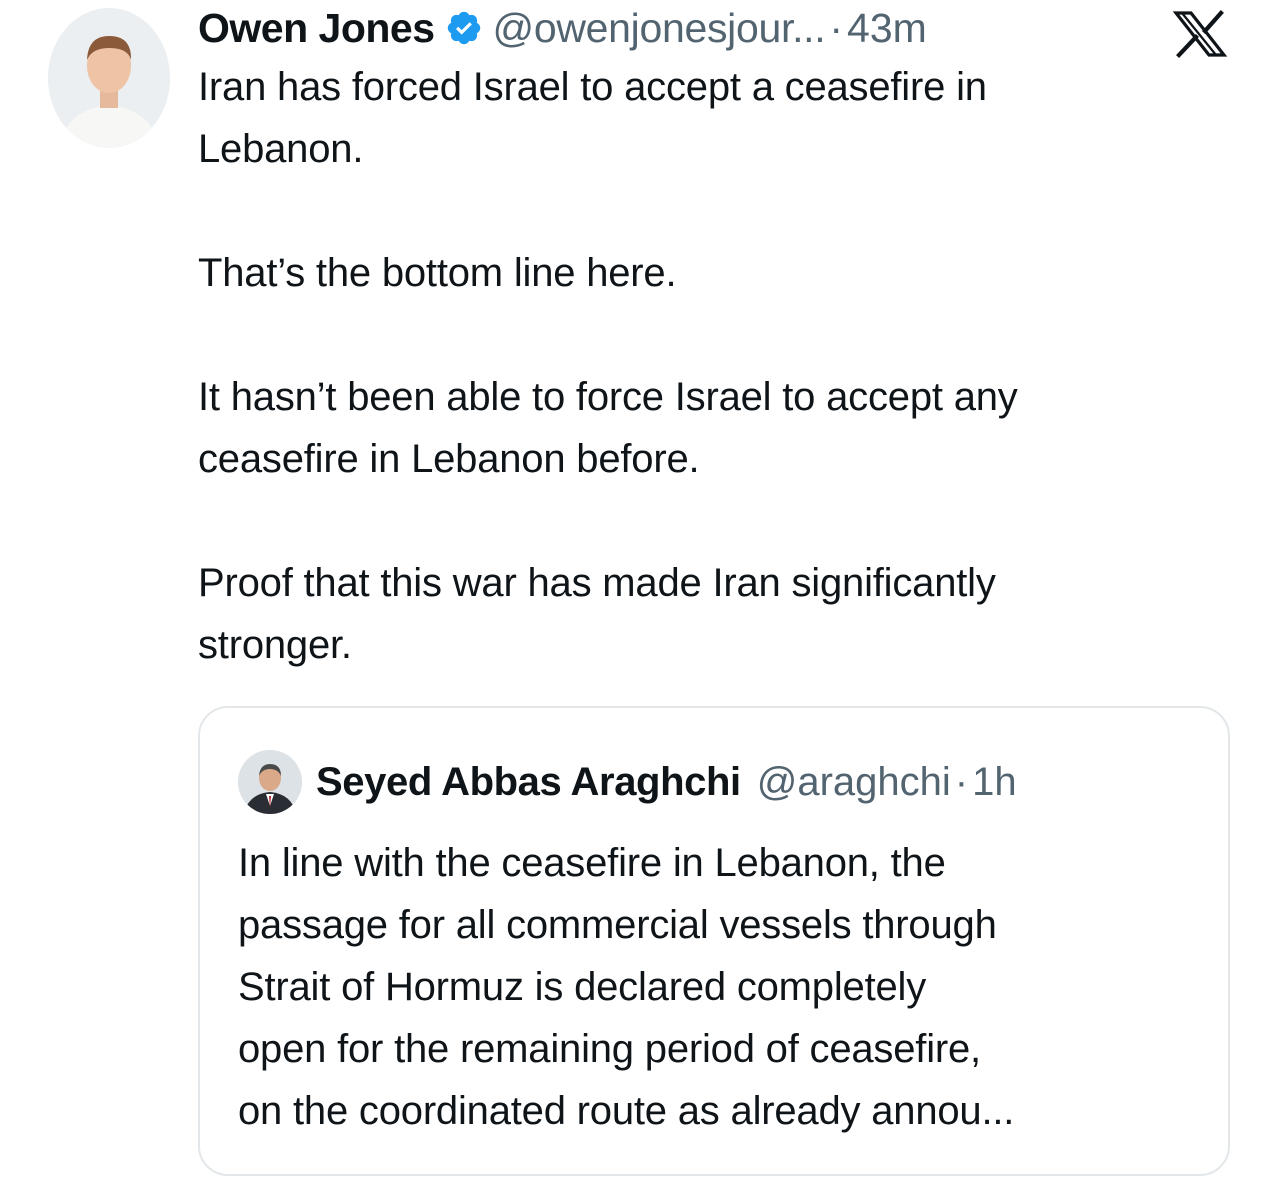  I want to click on quoted-author-handle: @araghchi, so click(854, 782).